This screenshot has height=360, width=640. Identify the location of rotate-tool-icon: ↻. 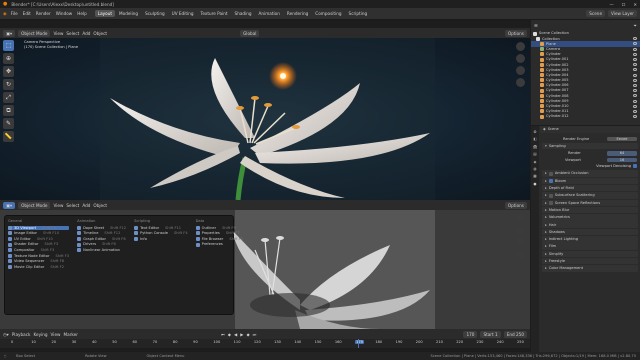
(8, 84).